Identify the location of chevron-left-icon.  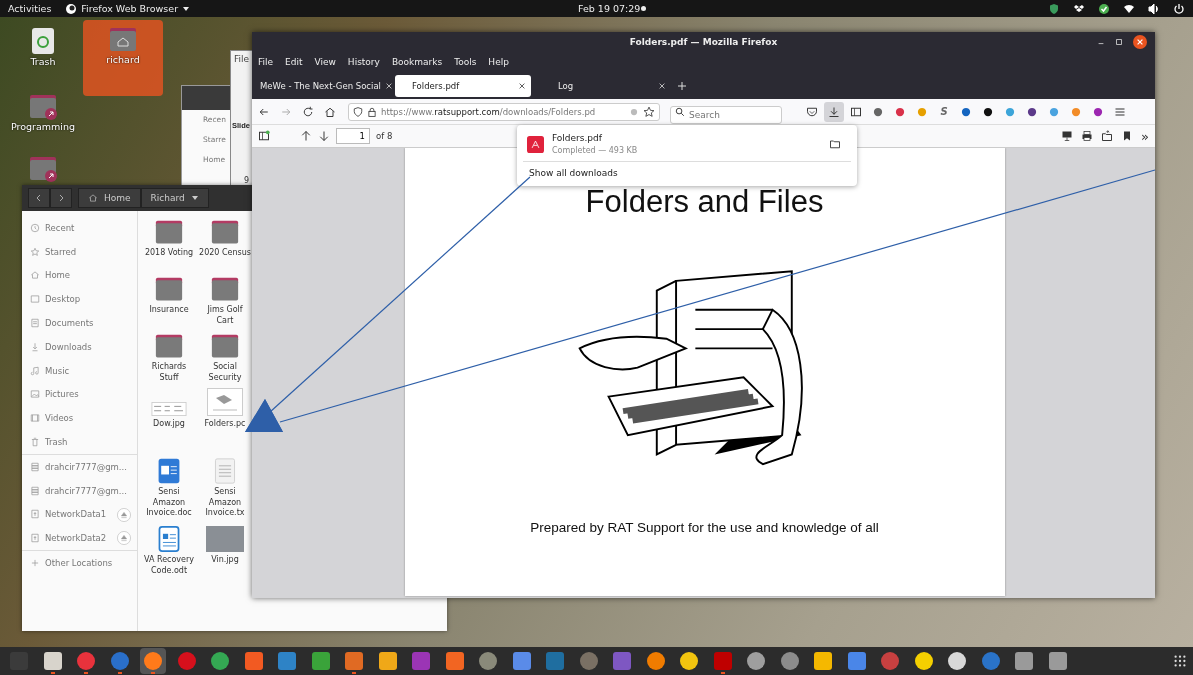
(39, 198).